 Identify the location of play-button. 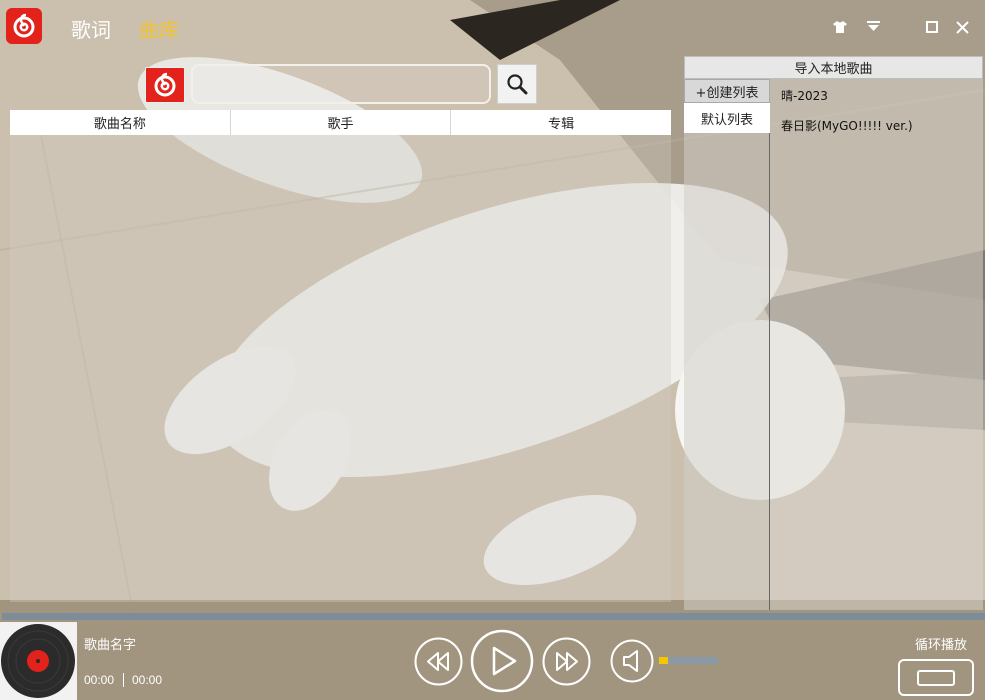
(502, 661).